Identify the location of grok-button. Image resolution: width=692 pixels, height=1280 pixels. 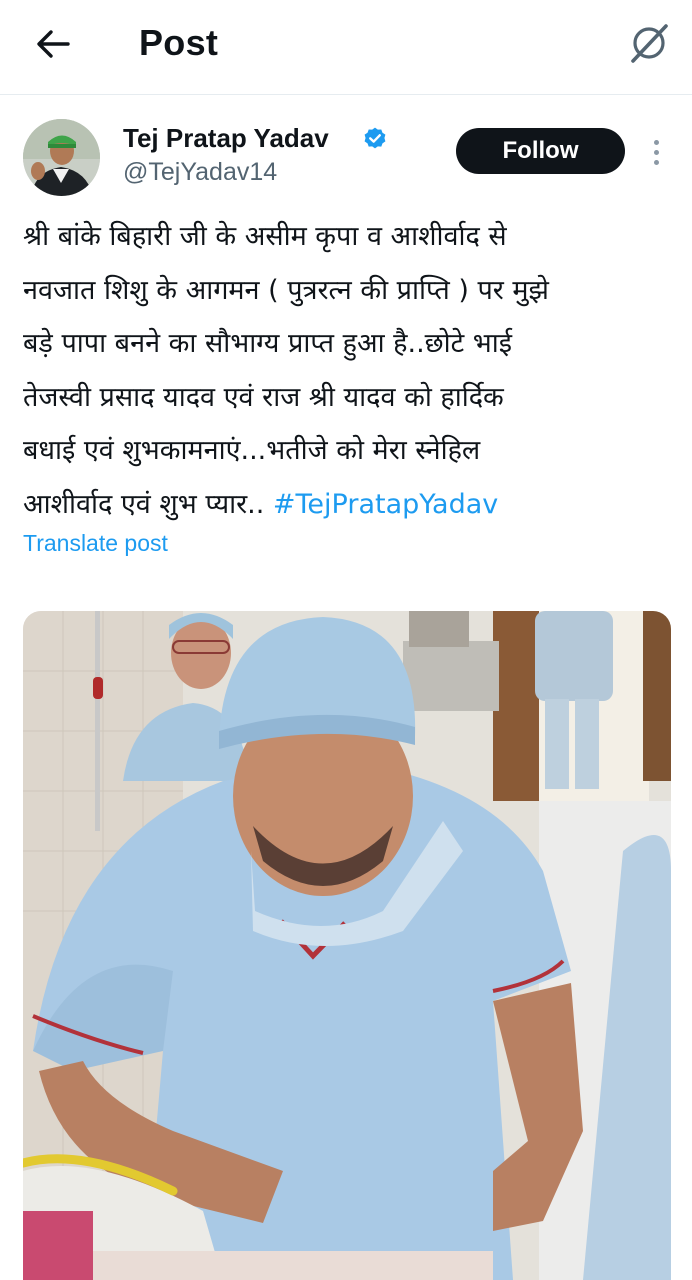
(649, 43).